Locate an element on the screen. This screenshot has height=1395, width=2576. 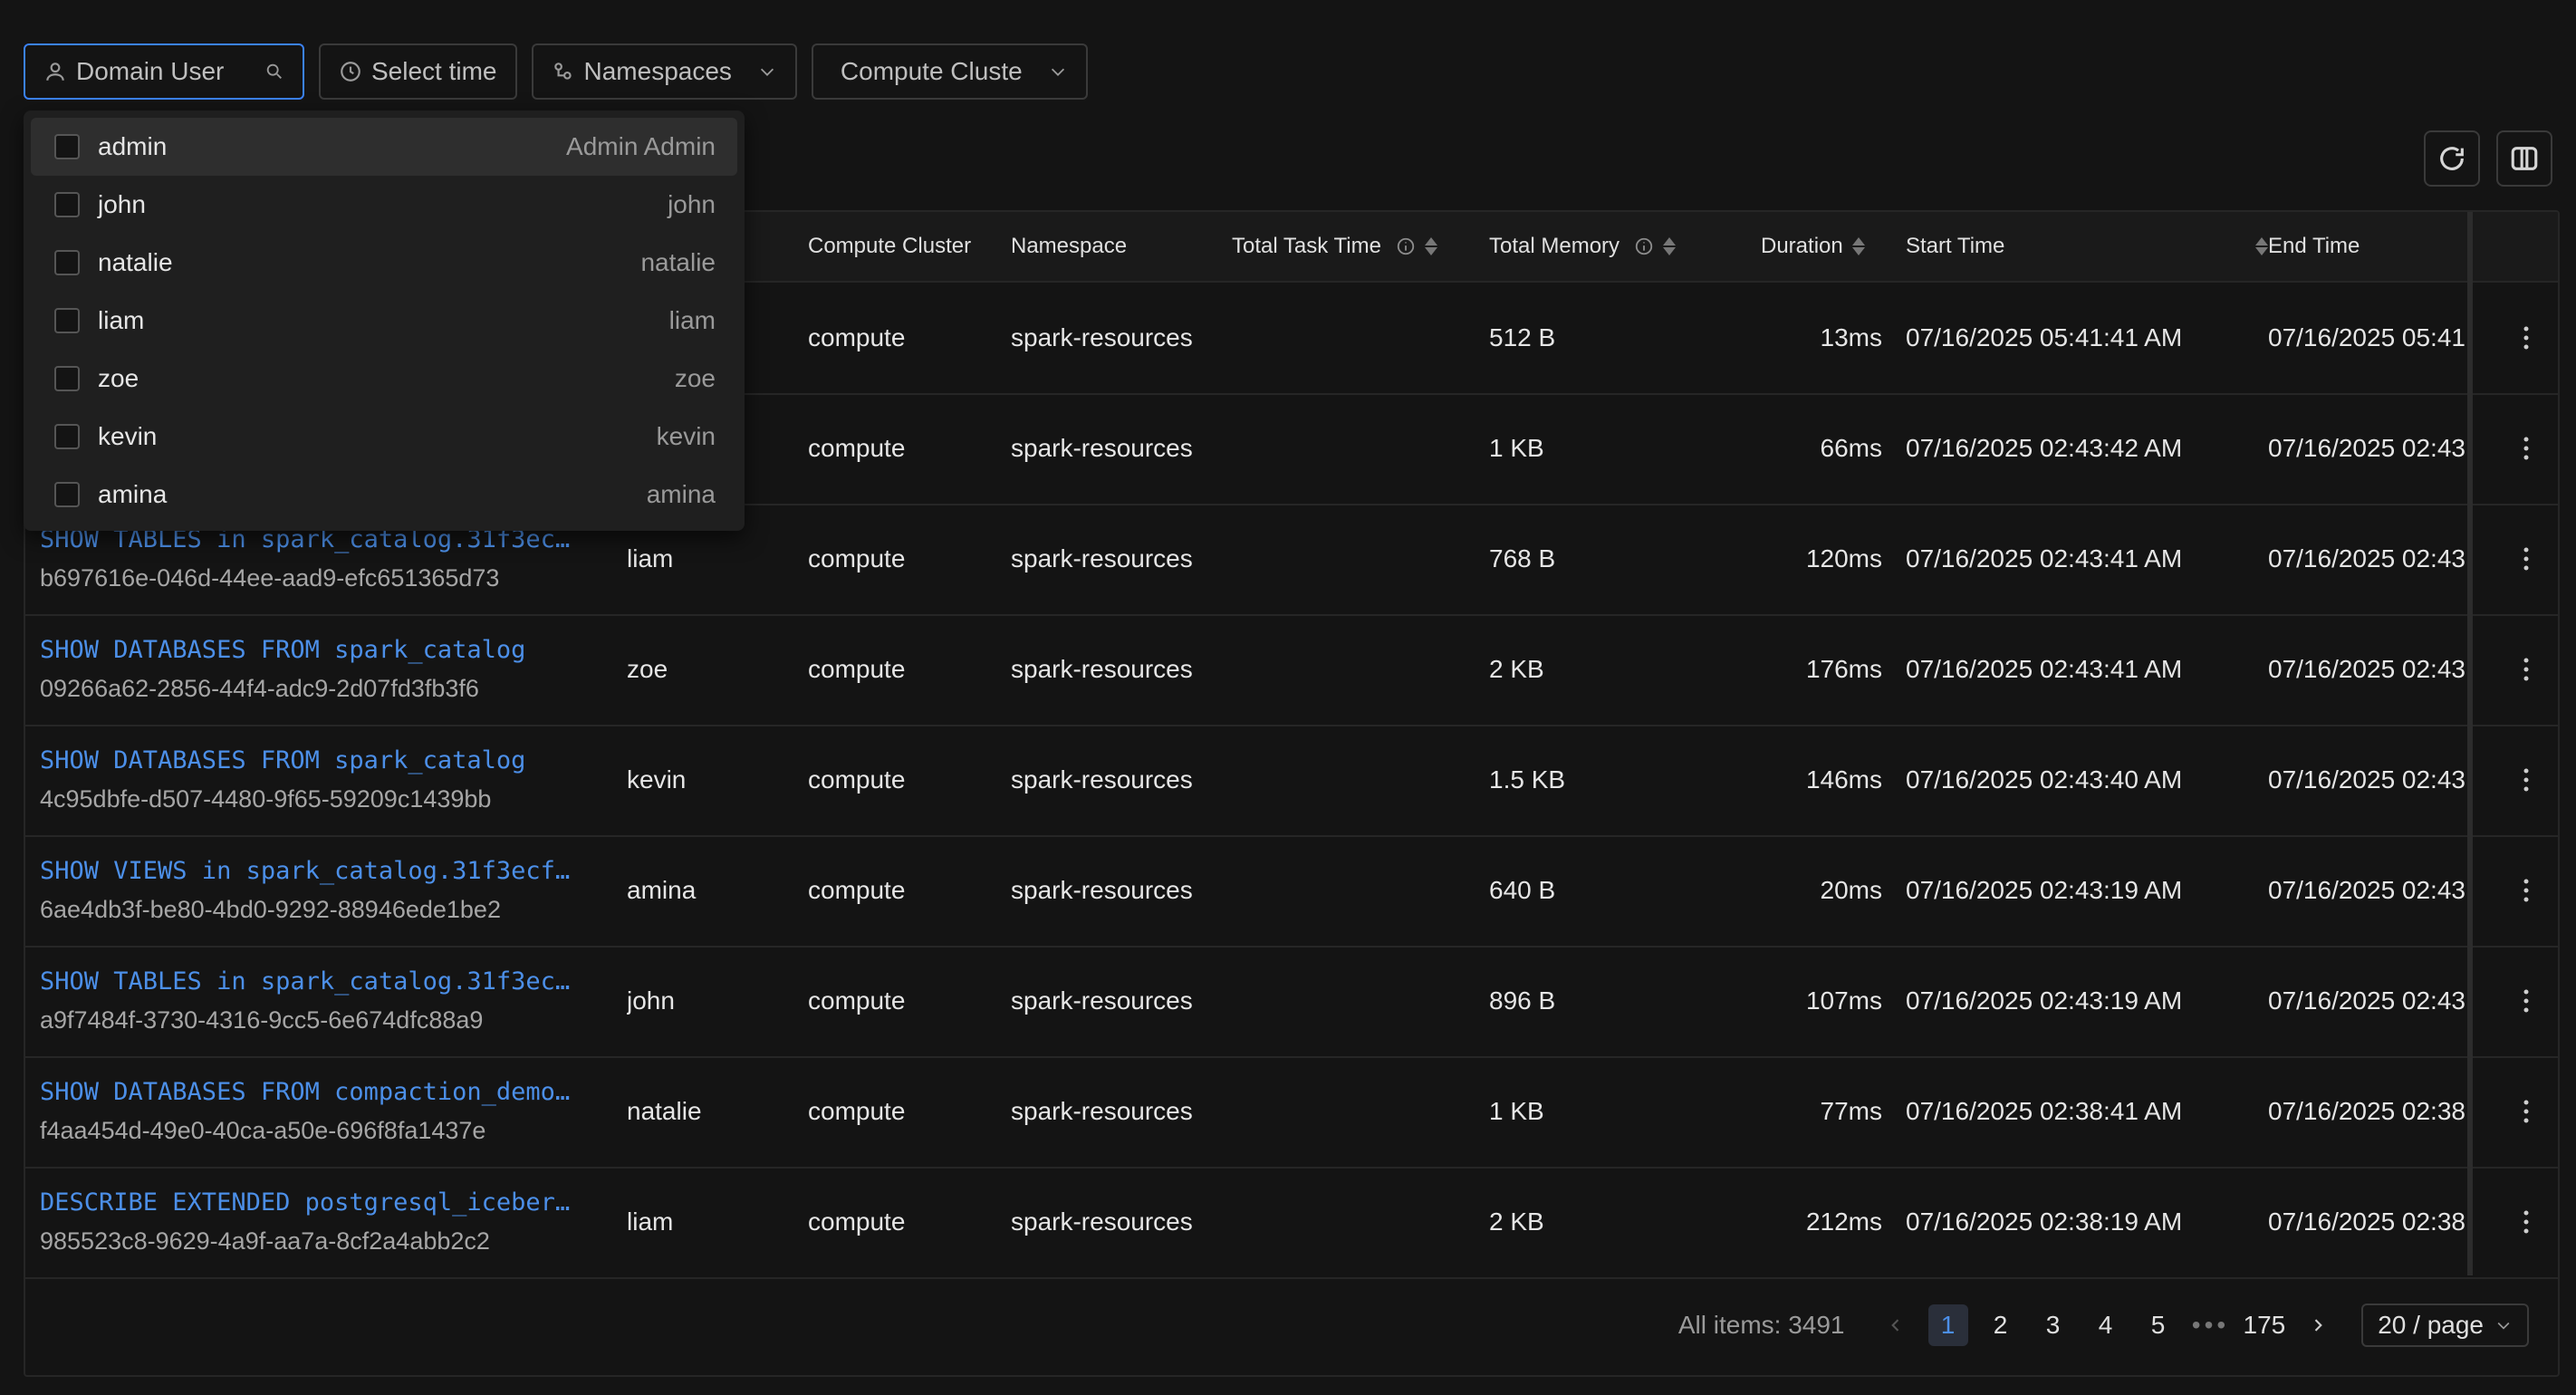
column-end-time: End Time is located at coordinates (2314, 247).